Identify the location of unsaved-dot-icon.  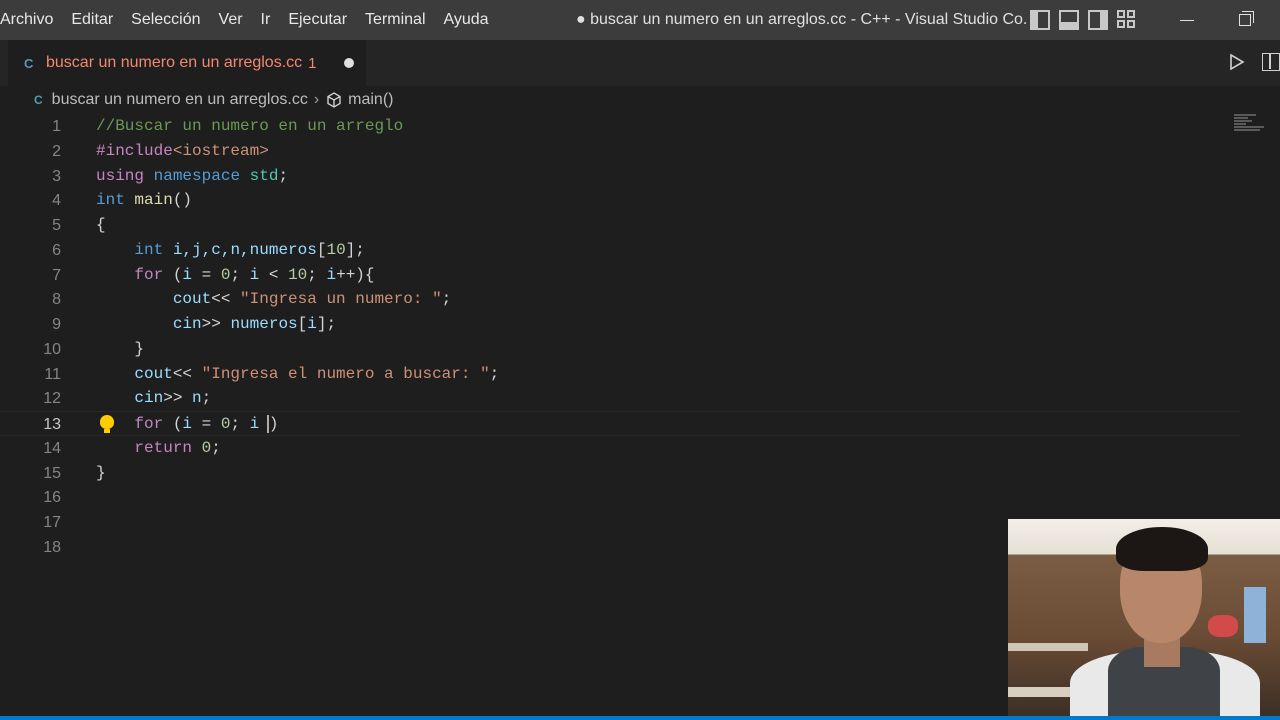
(349, 63).